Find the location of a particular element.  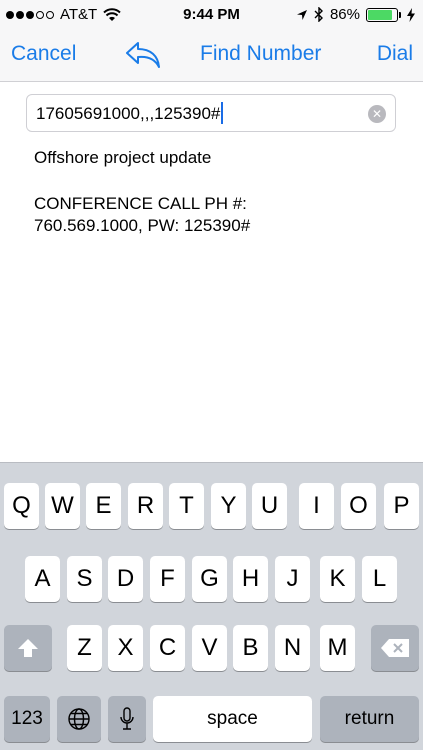

key-n: N is located at coordinates (292, 648).